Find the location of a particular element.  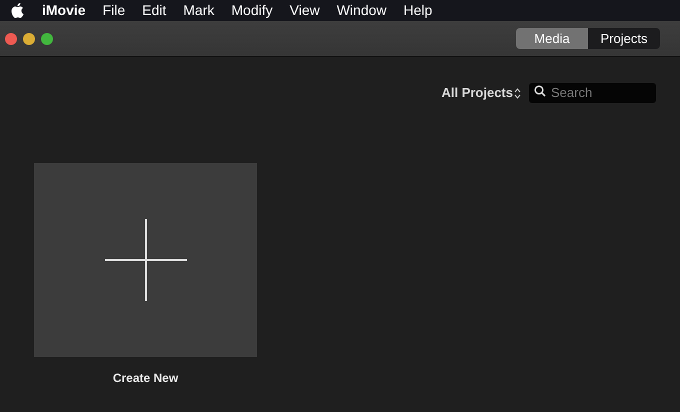

search-field: Search is located at coordinates (592, 92).